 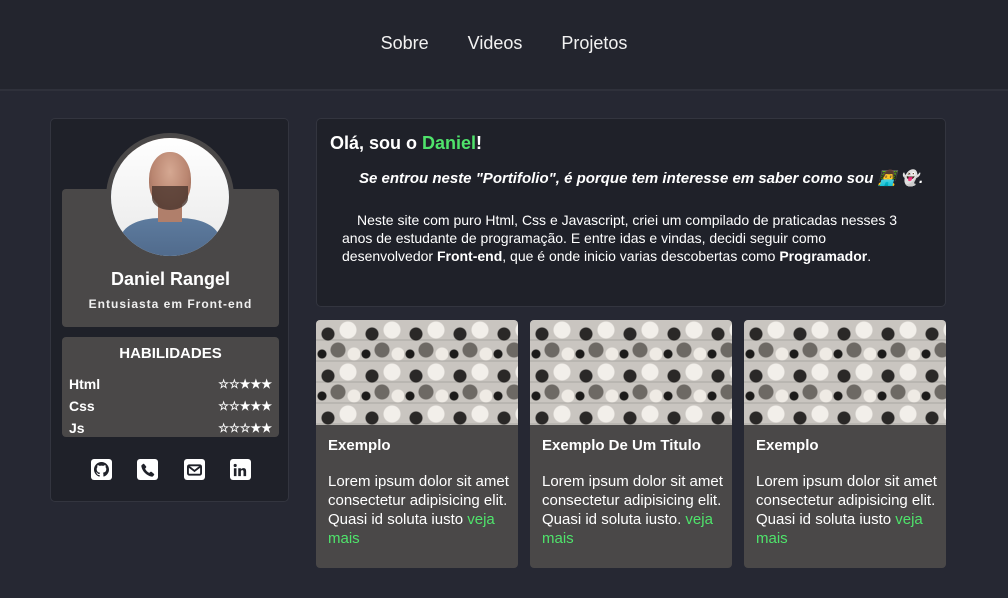 What do you see at coordinates (82, 406) in the screenshot?
I see `skill-name: Css` at bounding box center [82, 406].